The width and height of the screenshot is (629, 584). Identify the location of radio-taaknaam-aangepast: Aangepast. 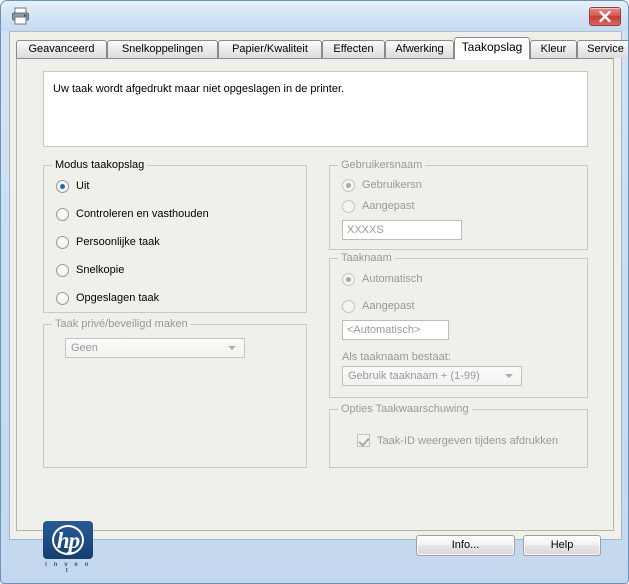
(378, 306).